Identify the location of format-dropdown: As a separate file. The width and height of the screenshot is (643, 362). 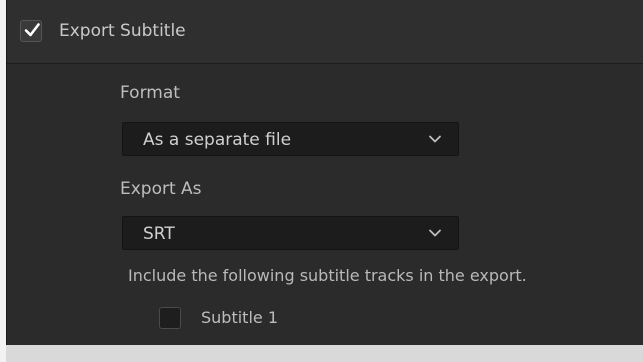
(290, 139).